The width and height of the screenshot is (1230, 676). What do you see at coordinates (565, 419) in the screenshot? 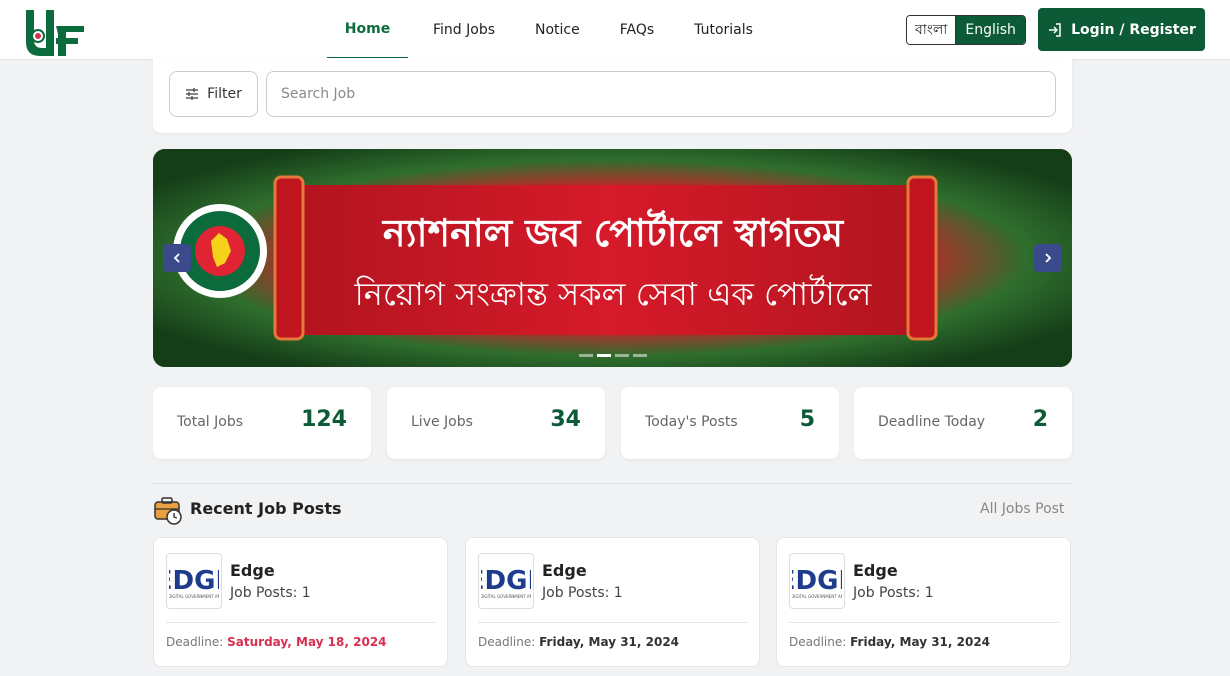
I see `stat-value: 34` at bounding box center [565, 419].